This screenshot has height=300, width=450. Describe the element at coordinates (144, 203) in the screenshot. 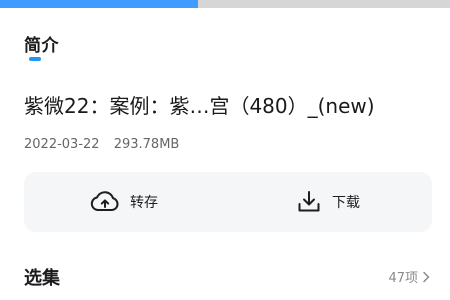

I see `save-label: 转存` at that location.